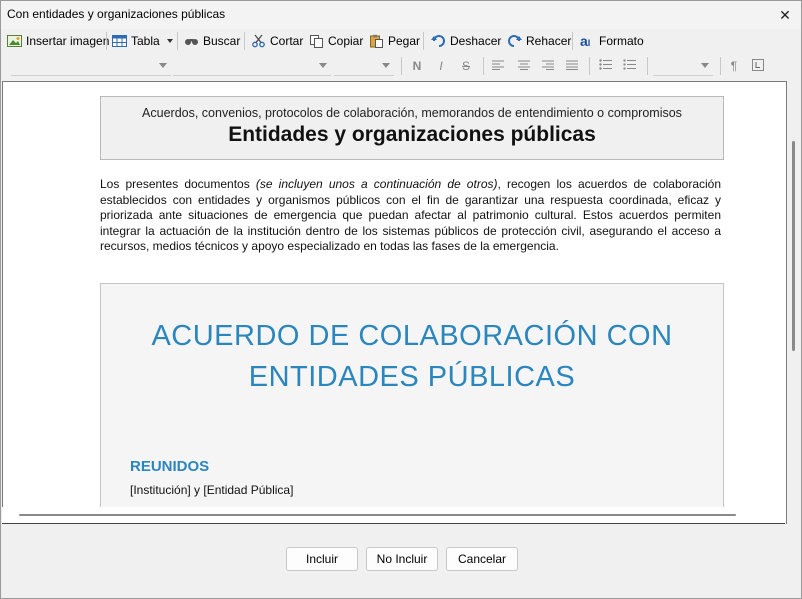 This screenshot has width=802, height=599. What do you see at coordinates (438, 41) in the screenshot?
I see `undo-icon` at bounding box center [438, 41].